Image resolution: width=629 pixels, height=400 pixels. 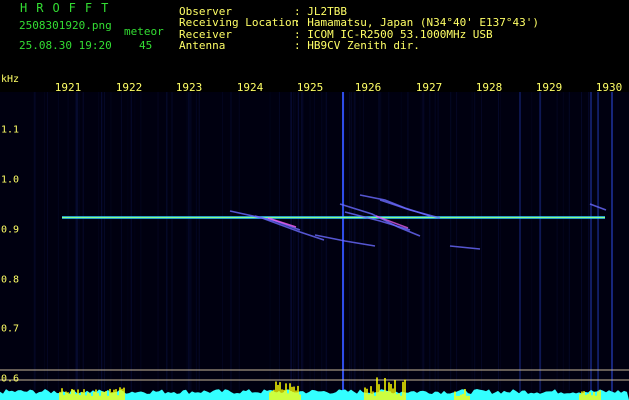 What do you see at coordinates (250, 87) in the screenshot?
I see `time-label-1924: 1924` at bounding box center [250, 87].